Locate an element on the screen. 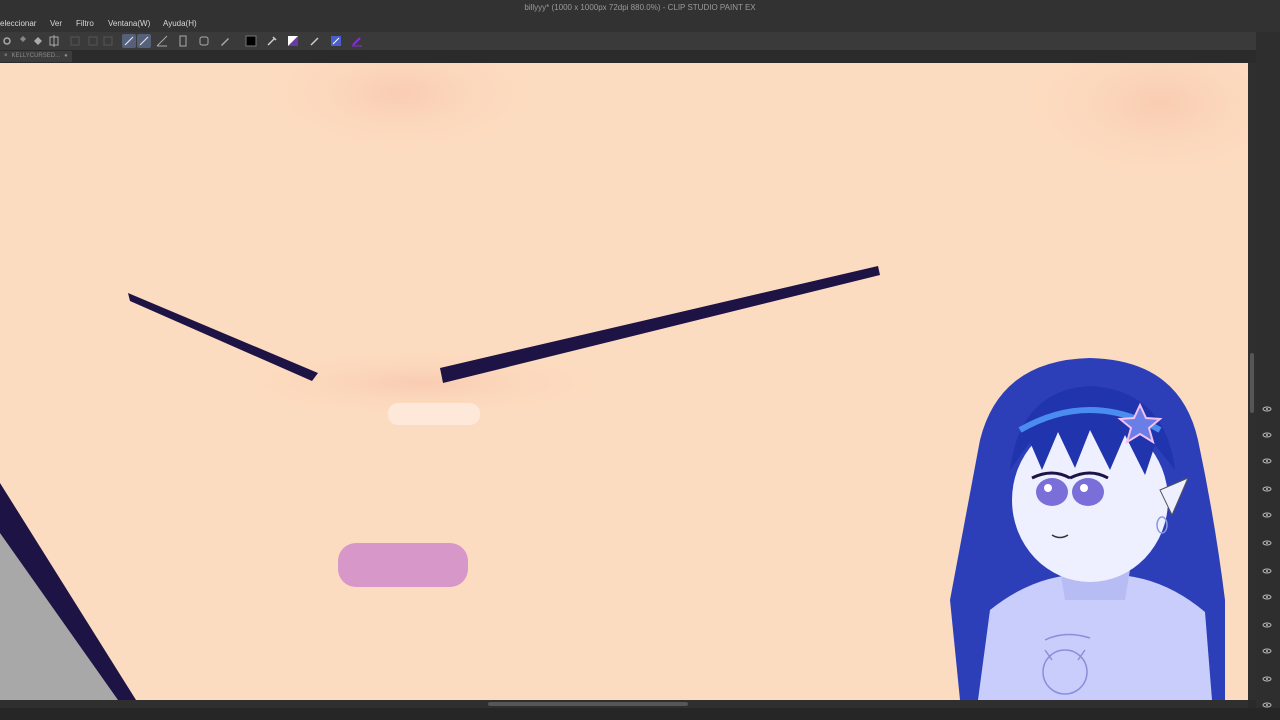 This screenshot has width=1280, height=720. status-bar is located at coordinates (640, 714).